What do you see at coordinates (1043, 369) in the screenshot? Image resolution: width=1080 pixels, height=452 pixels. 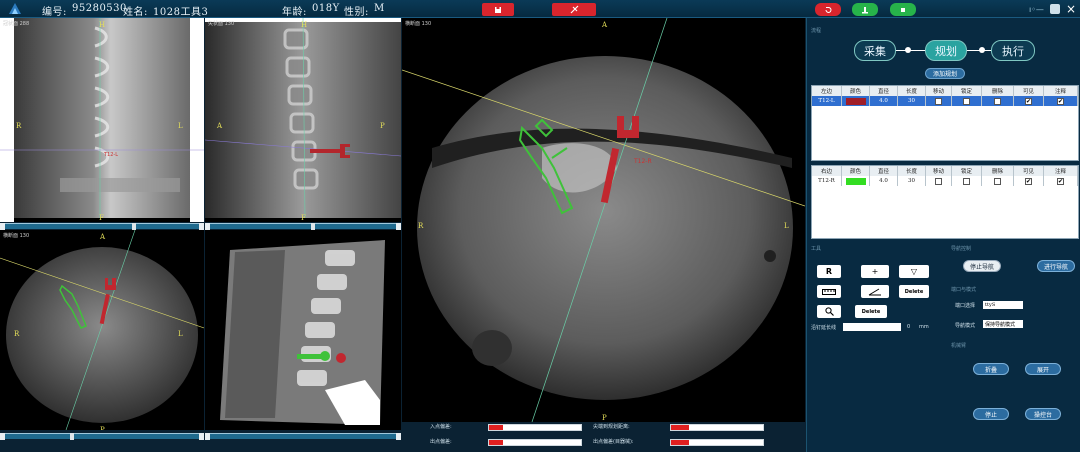 I see `expand-button: 展开` at bounding box center [1043, 369].